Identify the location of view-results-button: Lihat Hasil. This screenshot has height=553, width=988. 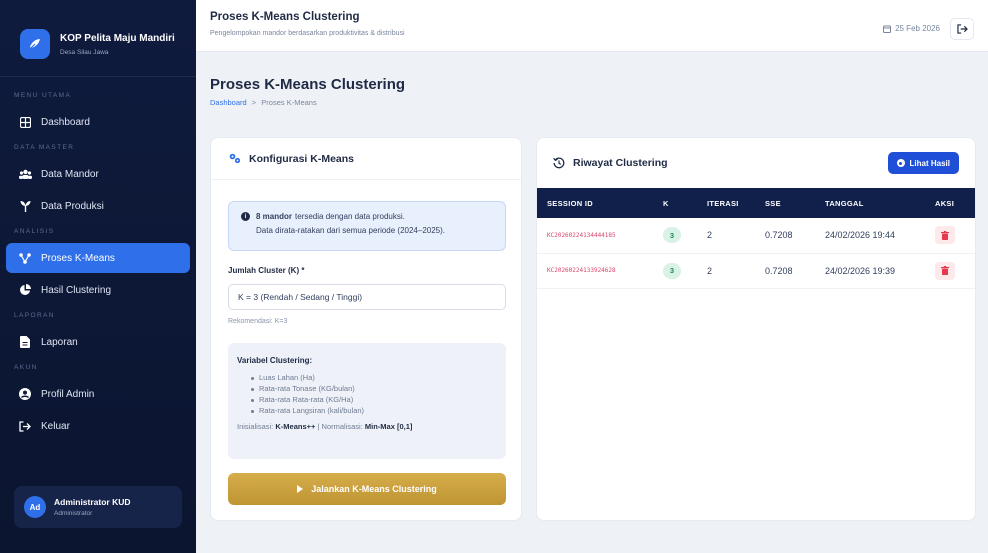
(923, 163).